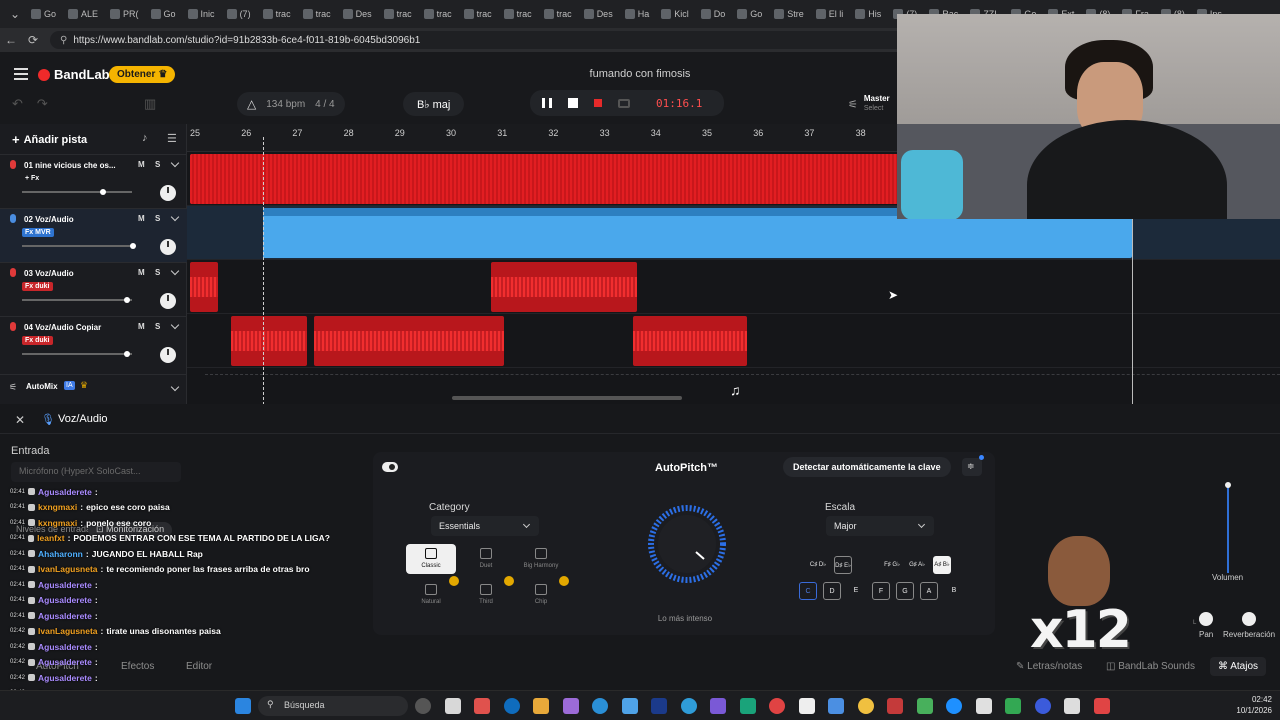  I want to click on autopitch-toggle, so click(390, 467).